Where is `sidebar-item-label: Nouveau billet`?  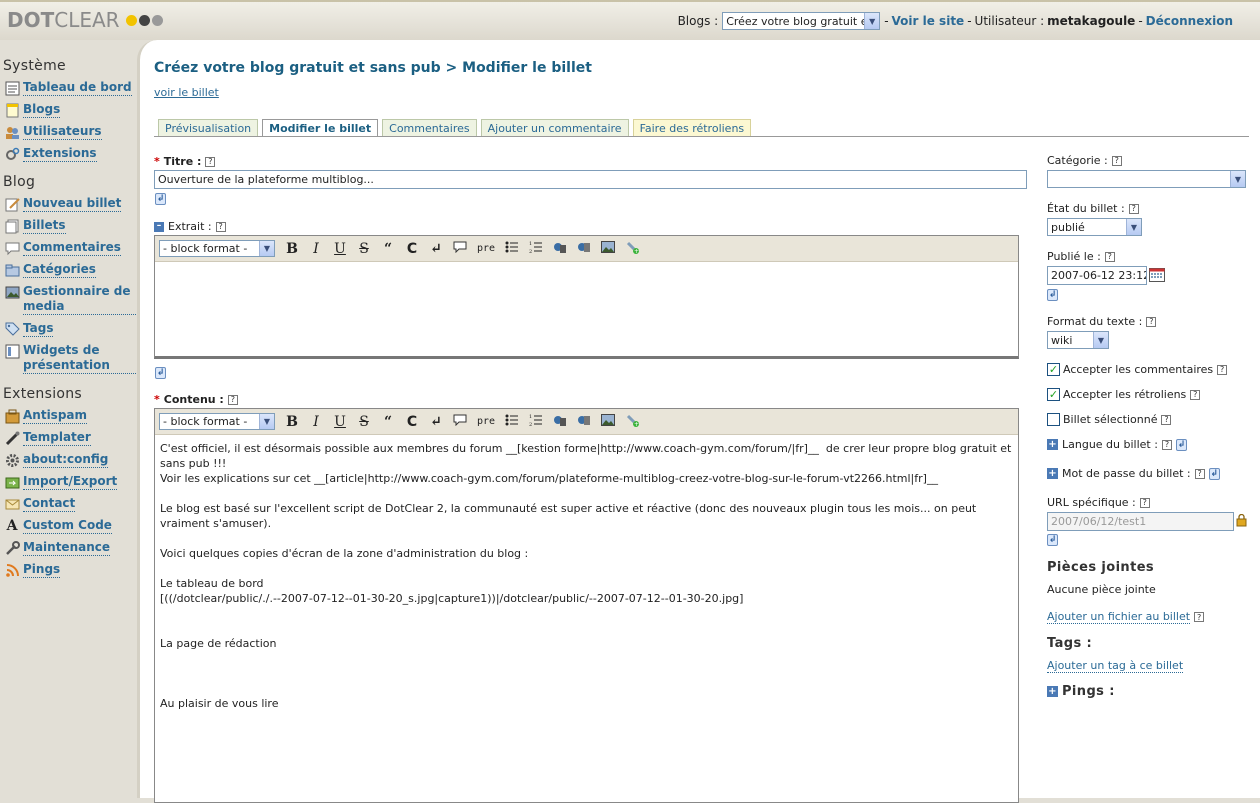 sidebar-item-label: Nouveau billet is located at coordinates (72, 204).